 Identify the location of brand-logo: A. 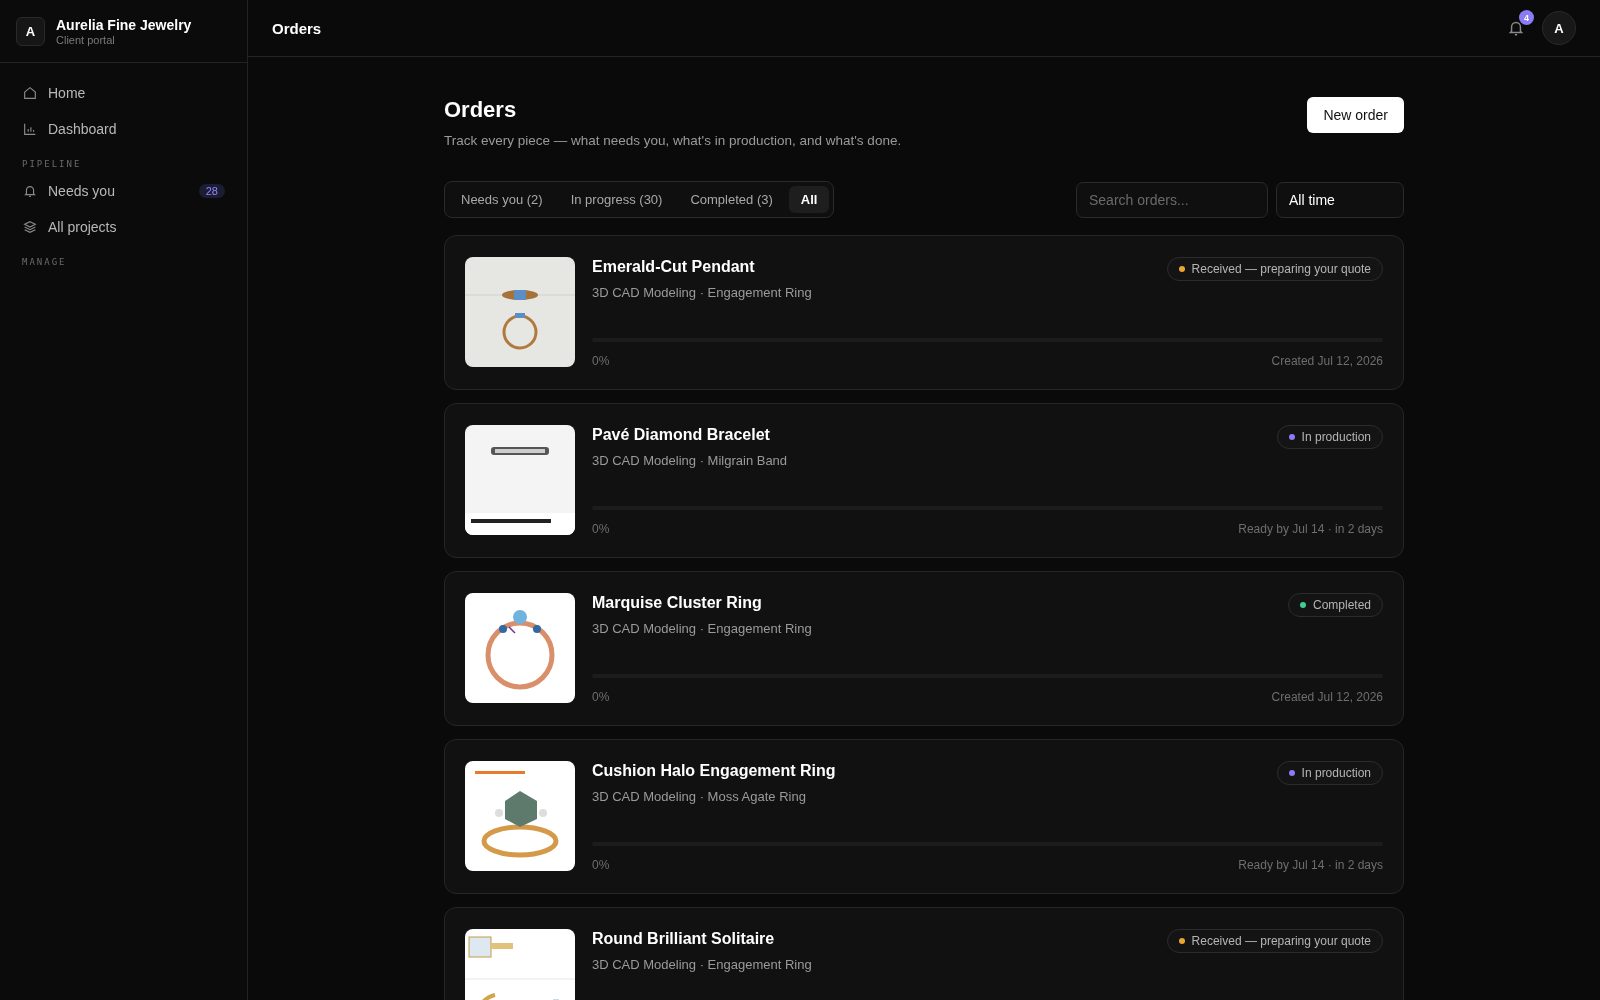
(30, 31).